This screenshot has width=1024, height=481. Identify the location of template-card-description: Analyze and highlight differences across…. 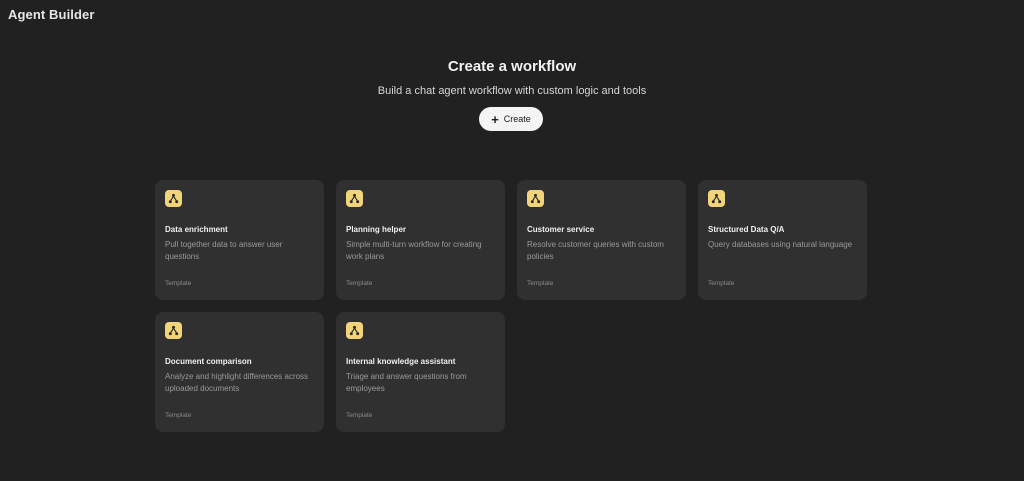
(237, 382).